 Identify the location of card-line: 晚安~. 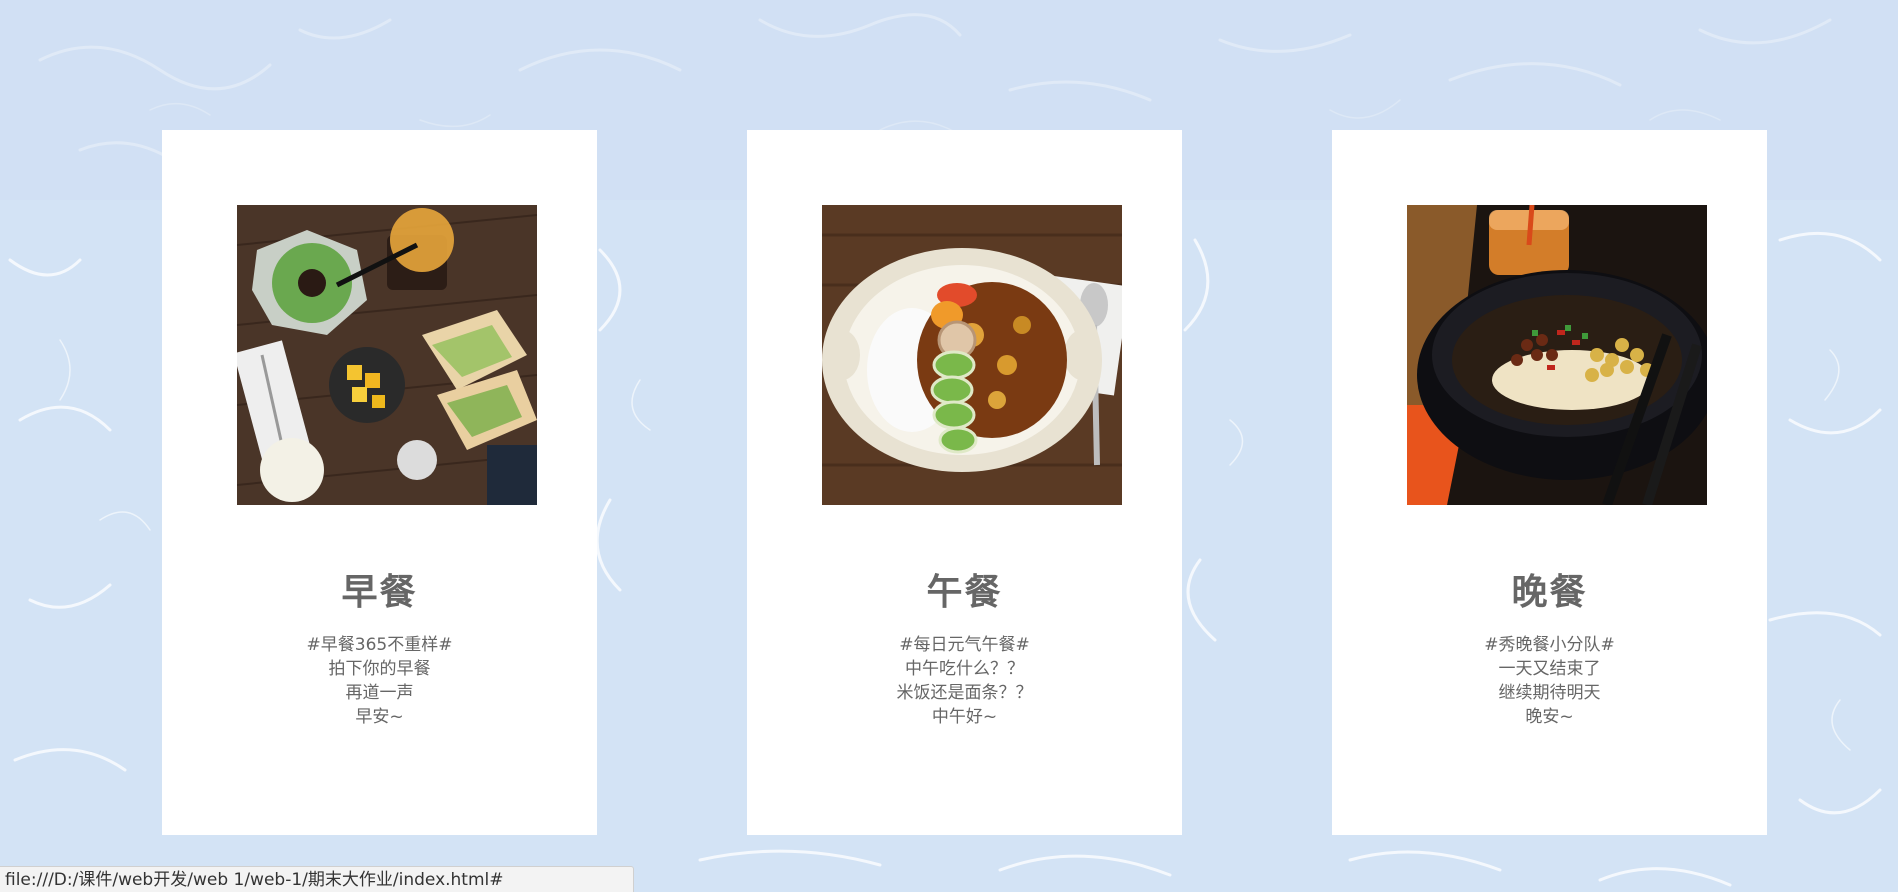
(1549, 717).